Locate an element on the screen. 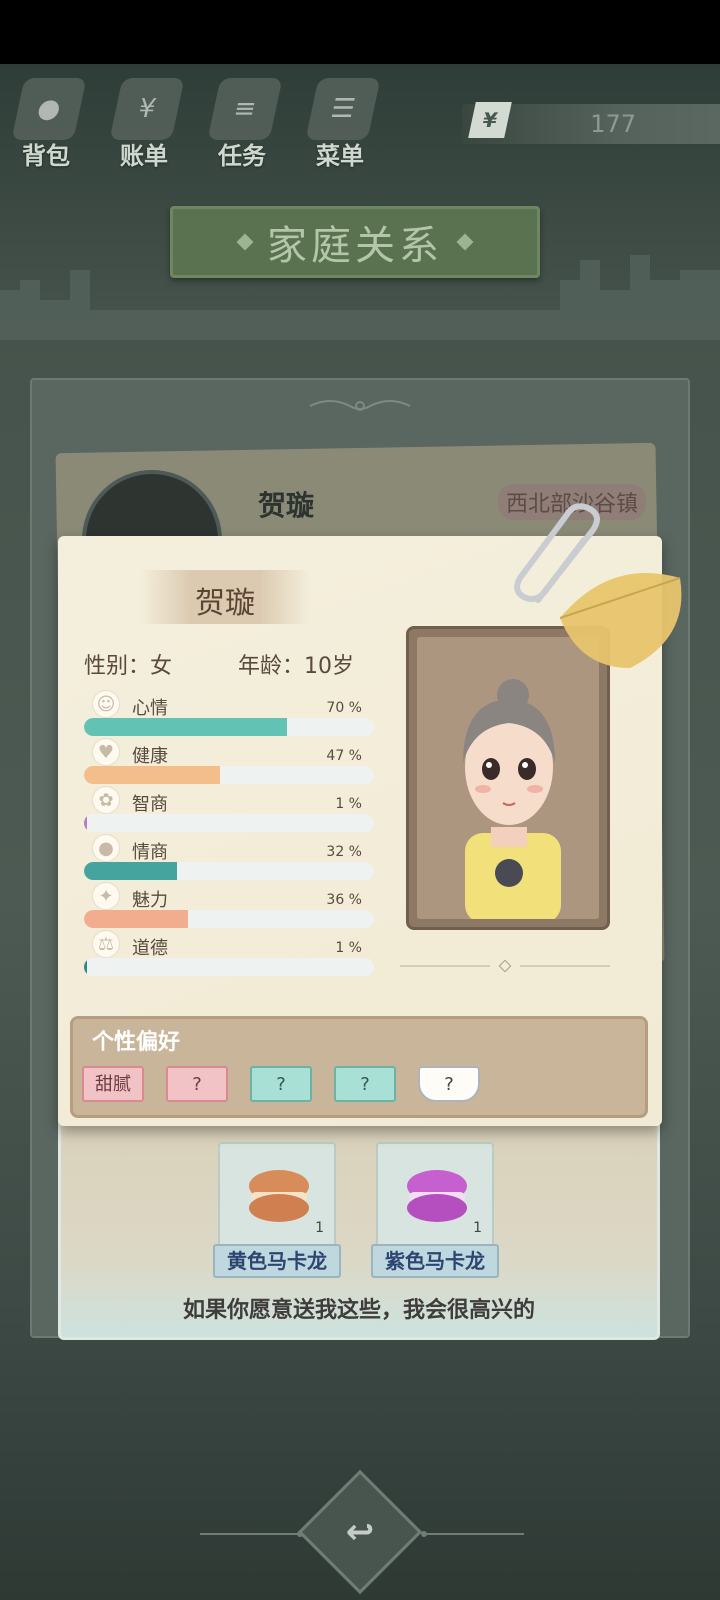 This screenshot has height=1600, width=720. menu-button-bill: ¥ 账单 is located at coordinates (148, 124).